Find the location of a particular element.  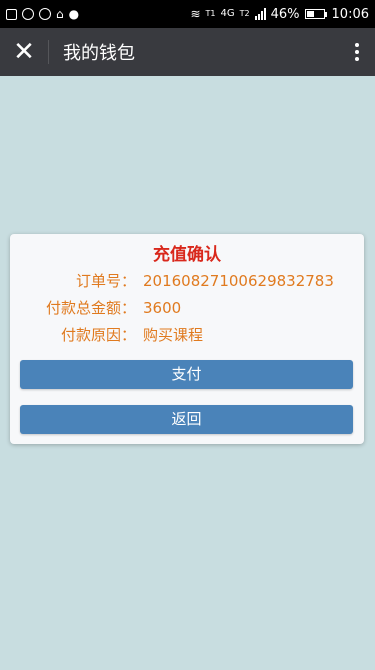

payment-reason-value: 购买课程 is located at coordinates (173, 335).